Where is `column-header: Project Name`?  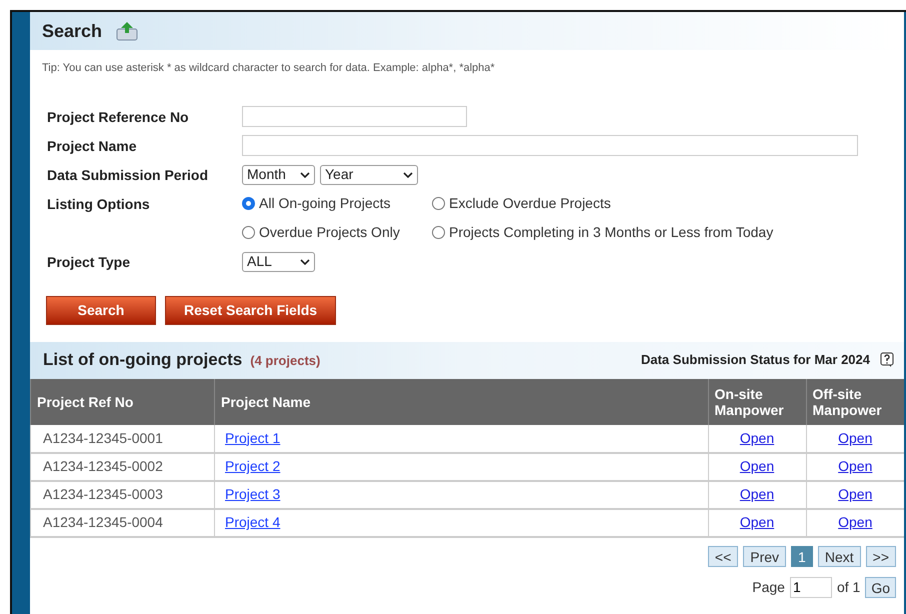 column-header: Project Name is located at coordinates (461, 401).